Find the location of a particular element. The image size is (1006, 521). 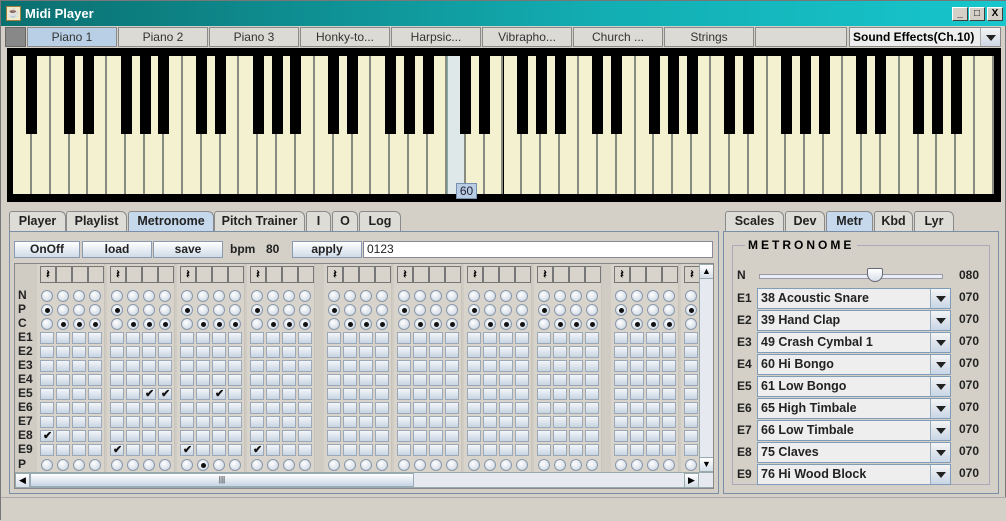

sound-select: 38 Acoustic Snare is located at coordinates (854, 298).